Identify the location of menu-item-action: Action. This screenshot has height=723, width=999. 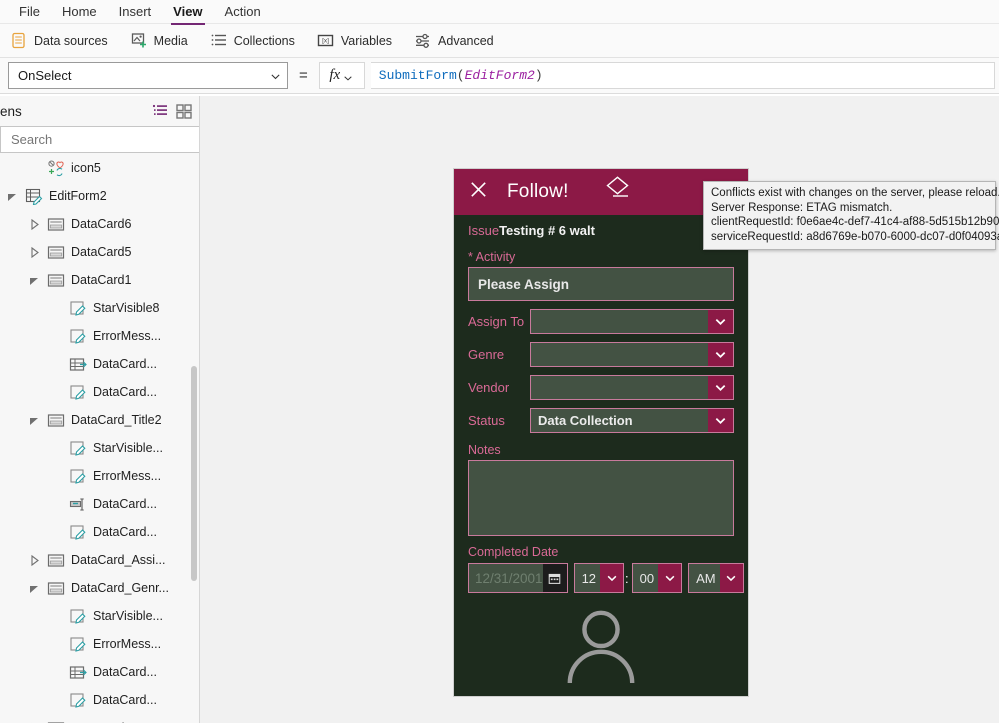
(243, 12).